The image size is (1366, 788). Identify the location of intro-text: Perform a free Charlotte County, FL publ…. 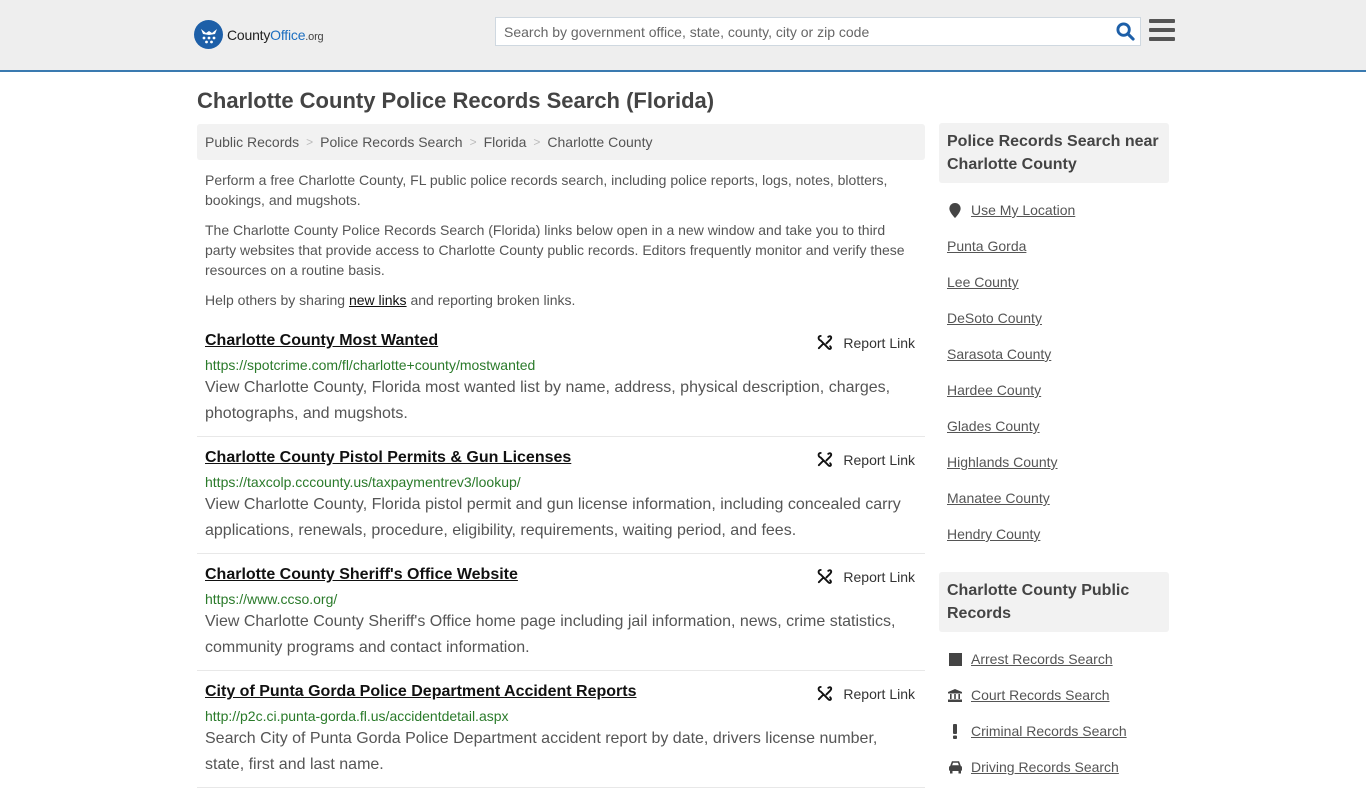
(561, 235).